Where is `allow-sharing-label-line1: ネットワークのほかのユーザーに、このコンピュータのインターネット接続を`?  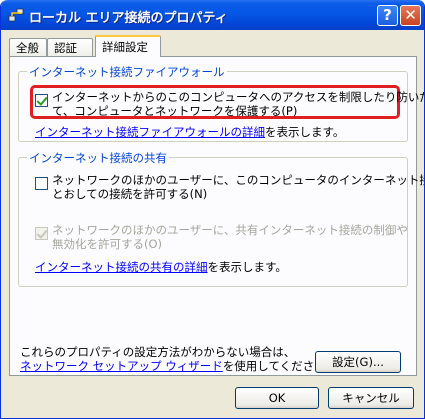 allow-sharing-label-line1: ネットワークのほかのユーザーに、このコンピュータのインターネット接続を is located at coordinates (238, 180).